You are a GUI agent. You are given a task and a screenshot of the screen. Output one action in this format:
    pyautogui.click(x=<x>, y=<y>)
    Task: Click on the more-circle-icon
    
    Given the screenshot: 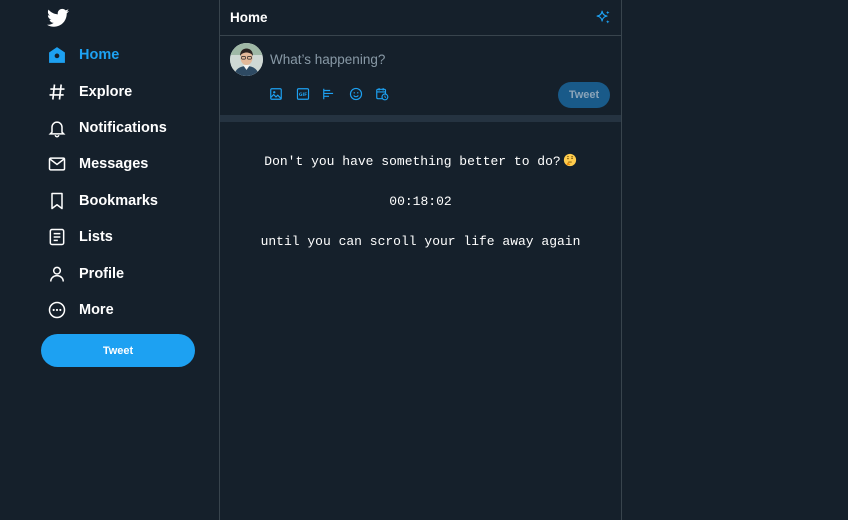 What is the action you would take?
    pyautogui.click(x=57, y=310)
    